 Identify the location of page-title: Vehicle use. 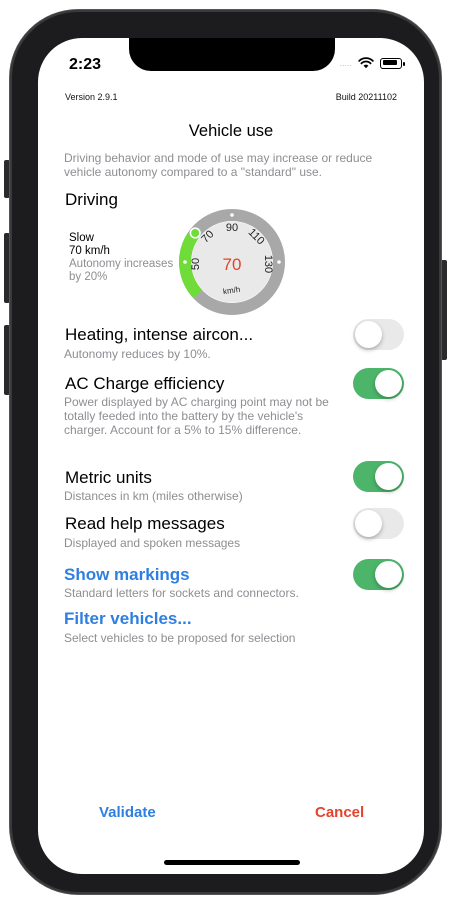
(231, 131).